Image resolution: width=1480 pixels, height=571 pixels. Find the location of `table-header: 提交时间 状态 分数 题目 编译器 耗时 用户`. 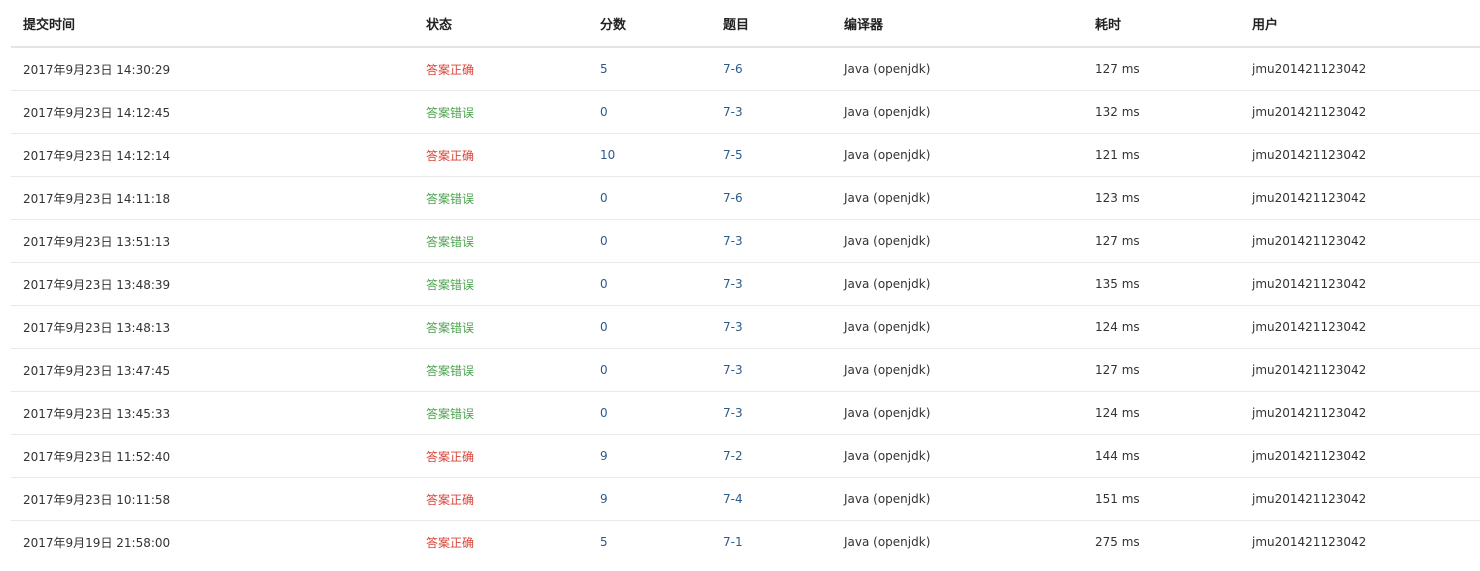

table-header: 提交时间 状态 分数 题目 编译器 耗时 用户 is located at coordinates (745, 24).